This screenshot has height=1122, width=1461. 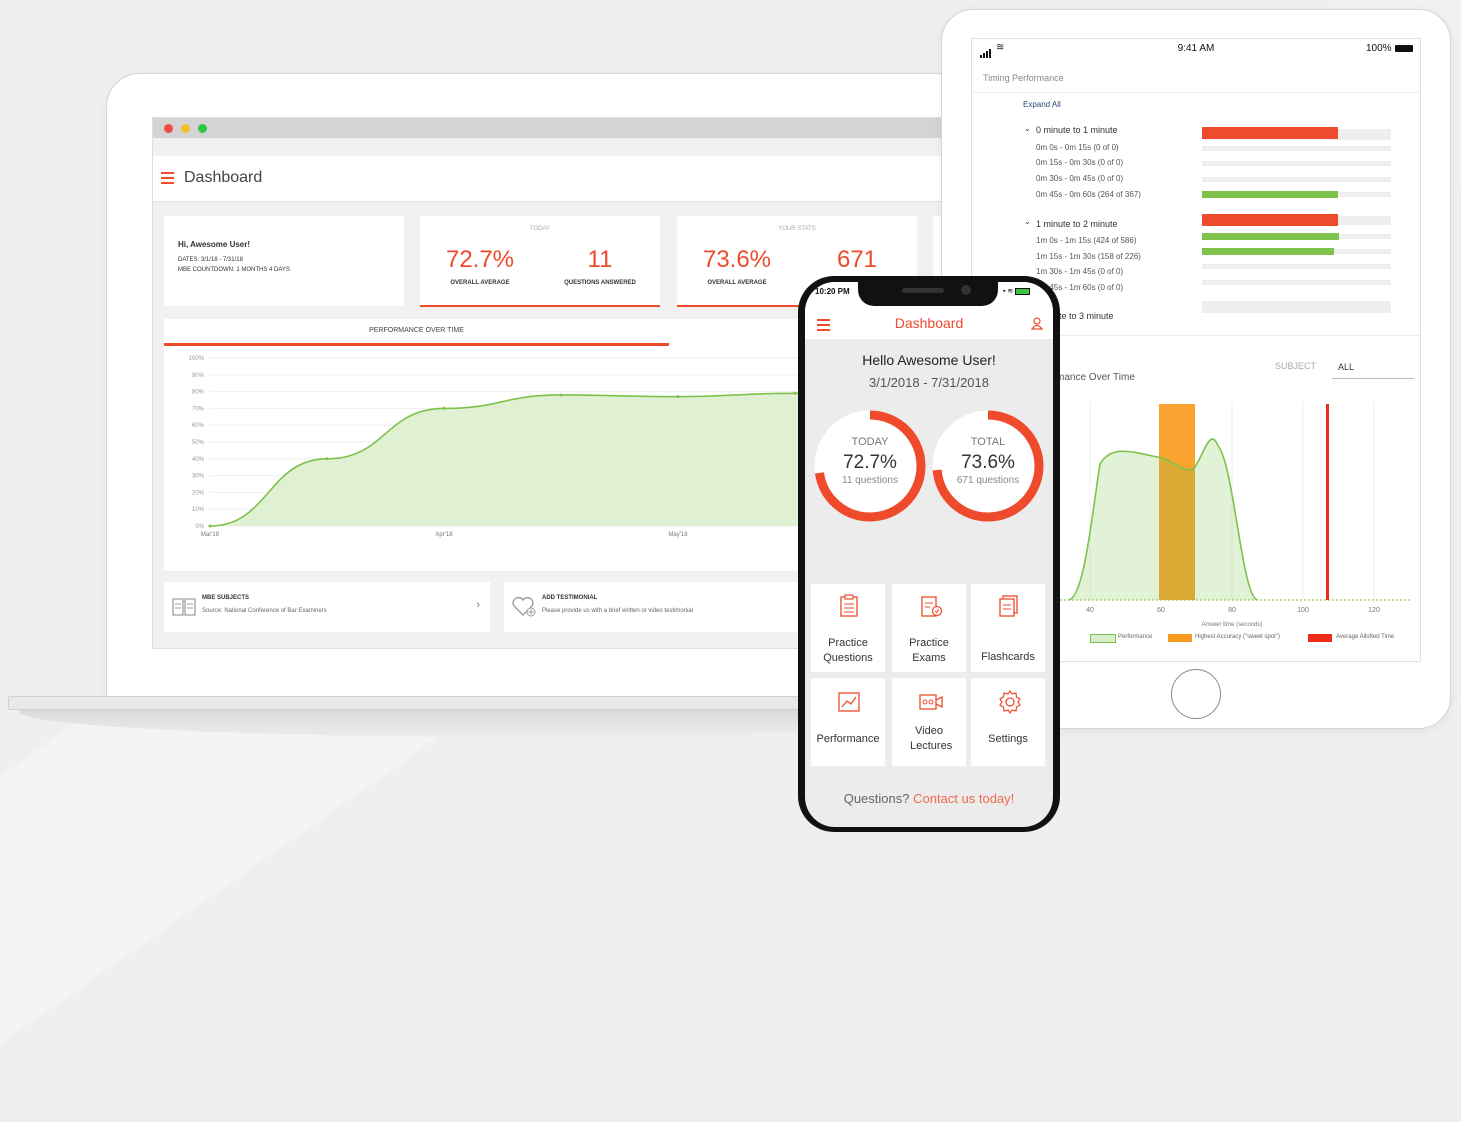 I want to click on video-camera-icon, so click(x=931, y=702).